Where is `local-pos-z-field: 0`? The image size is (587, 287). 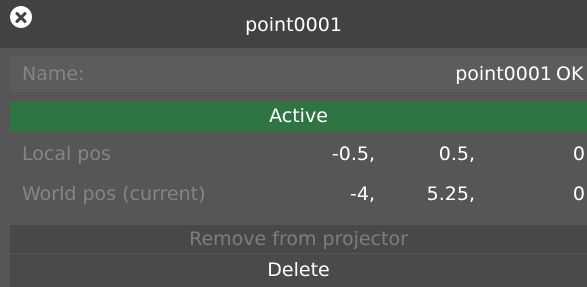 local-pos-z-field: 0 is located at coordinates (562, 154).